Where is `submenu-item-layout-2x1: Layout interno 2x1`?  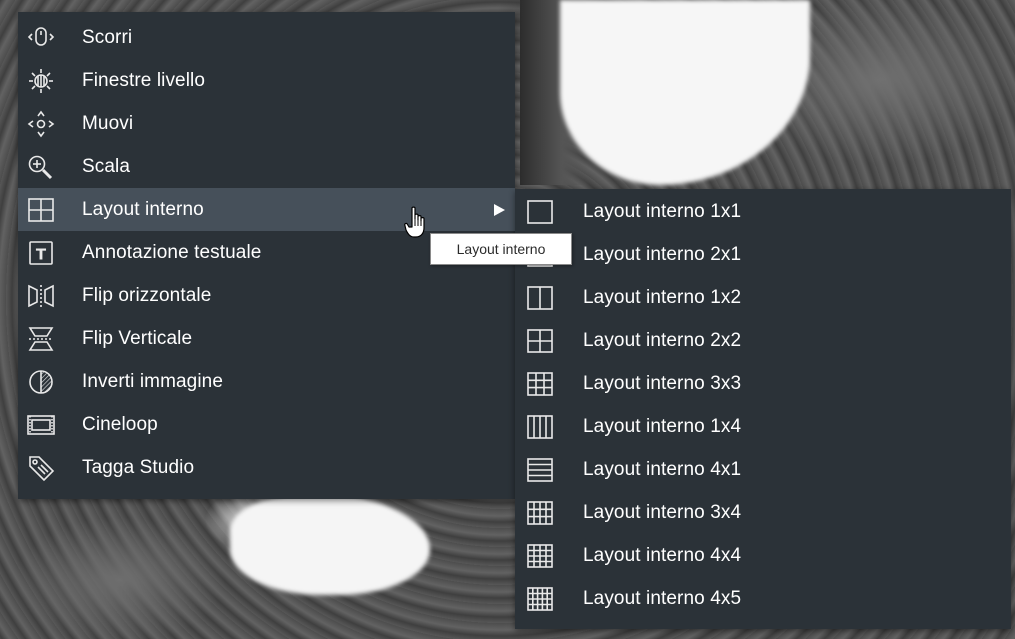 submenu-item-layout-2x1: Layout interno 2x1 is located at coordinates (763, 254).